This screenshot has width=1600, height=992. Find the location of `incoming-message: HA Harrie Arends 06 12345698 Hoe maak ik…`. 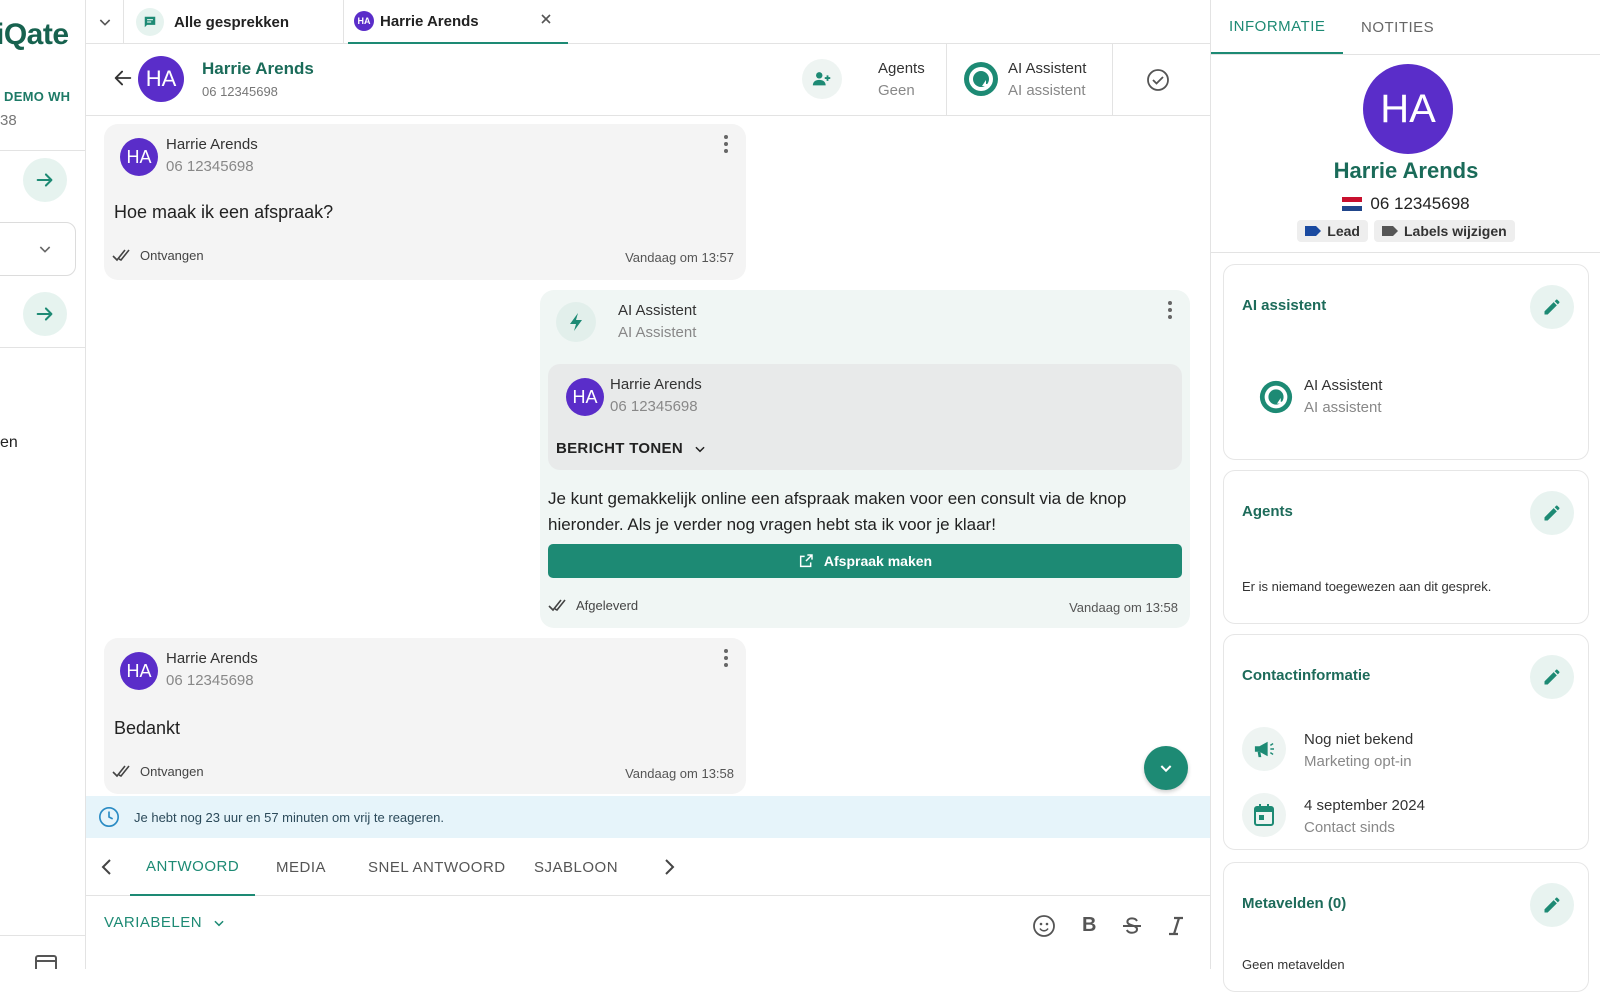

incoming-message: HA Harrie Arends 06 12345698 Hoe maak ik… is located at coordinates (425, 202).